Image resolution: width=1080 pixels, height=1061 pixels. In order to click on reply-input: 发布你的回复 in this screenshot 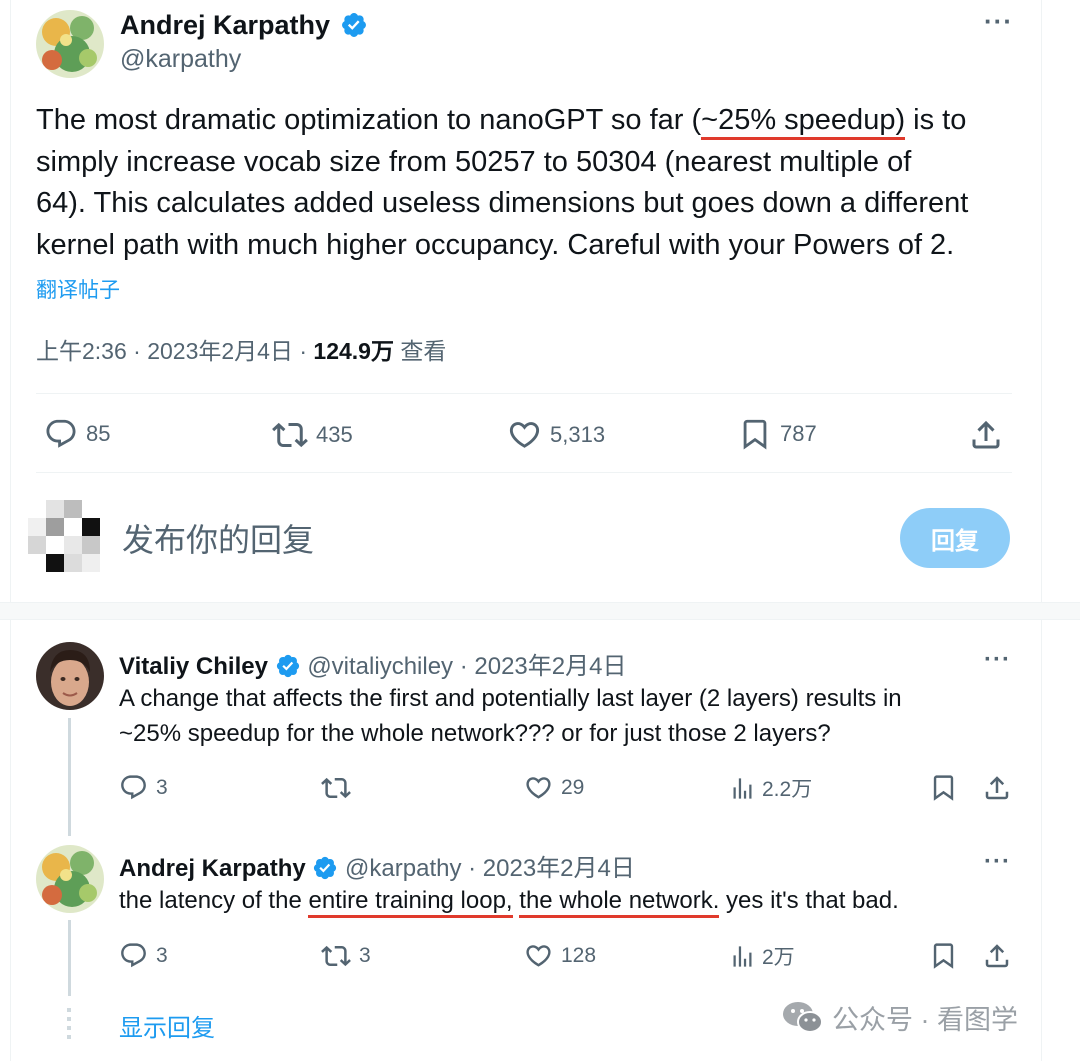, I will do `click(218, 538)`.